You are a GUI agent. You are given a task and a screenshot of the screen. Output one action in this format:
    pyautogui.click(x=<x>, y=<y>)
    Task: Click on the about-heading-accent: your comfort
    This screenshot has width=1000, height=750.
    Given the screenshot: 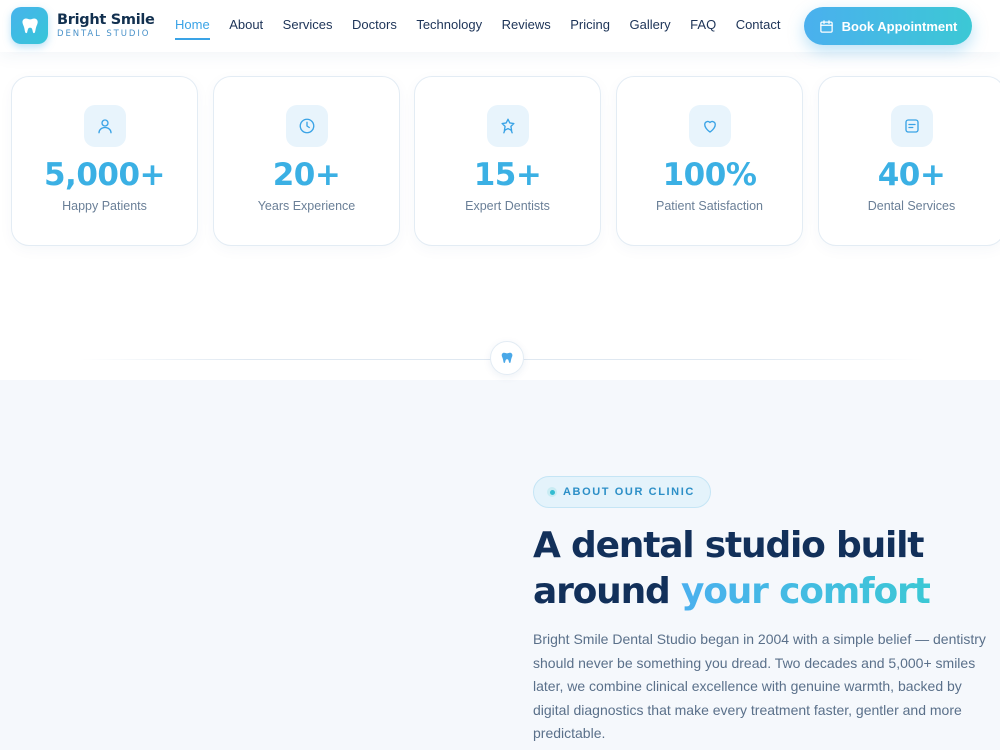 What is the action you would take?
    pyautogui.click(x=805, y=591)
    